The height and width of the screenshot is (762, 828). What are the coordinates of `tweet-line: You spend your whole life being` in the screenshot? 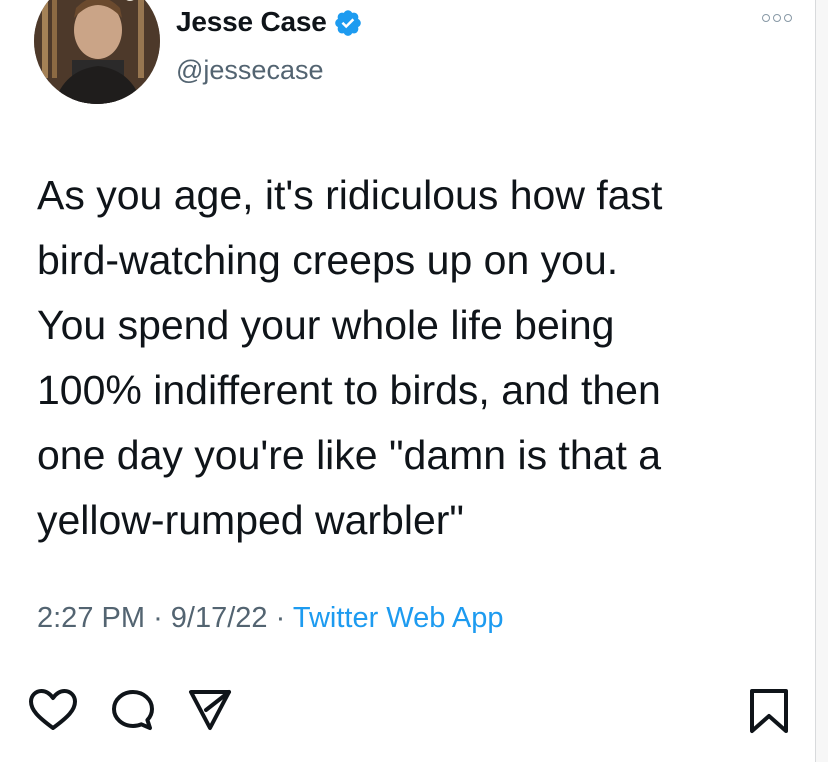 It's located at (326, 325).